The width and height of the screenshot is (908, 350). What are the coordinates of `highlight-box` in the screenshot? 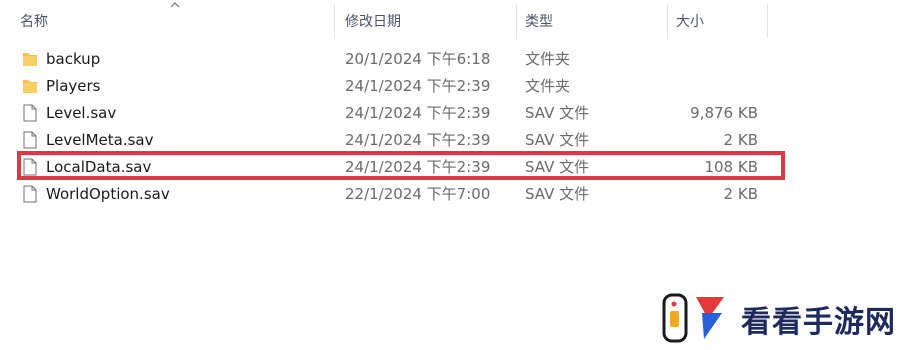 It's located at (401, 165).